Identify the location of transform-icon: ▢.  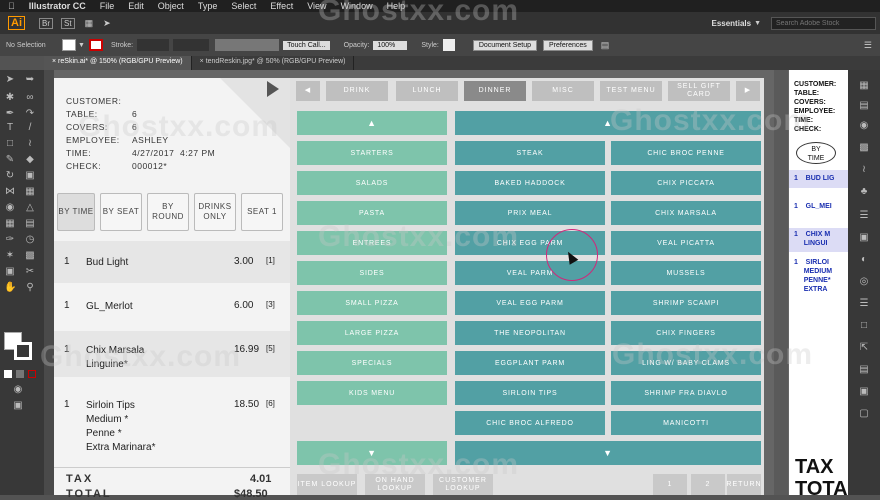
(864, 414).